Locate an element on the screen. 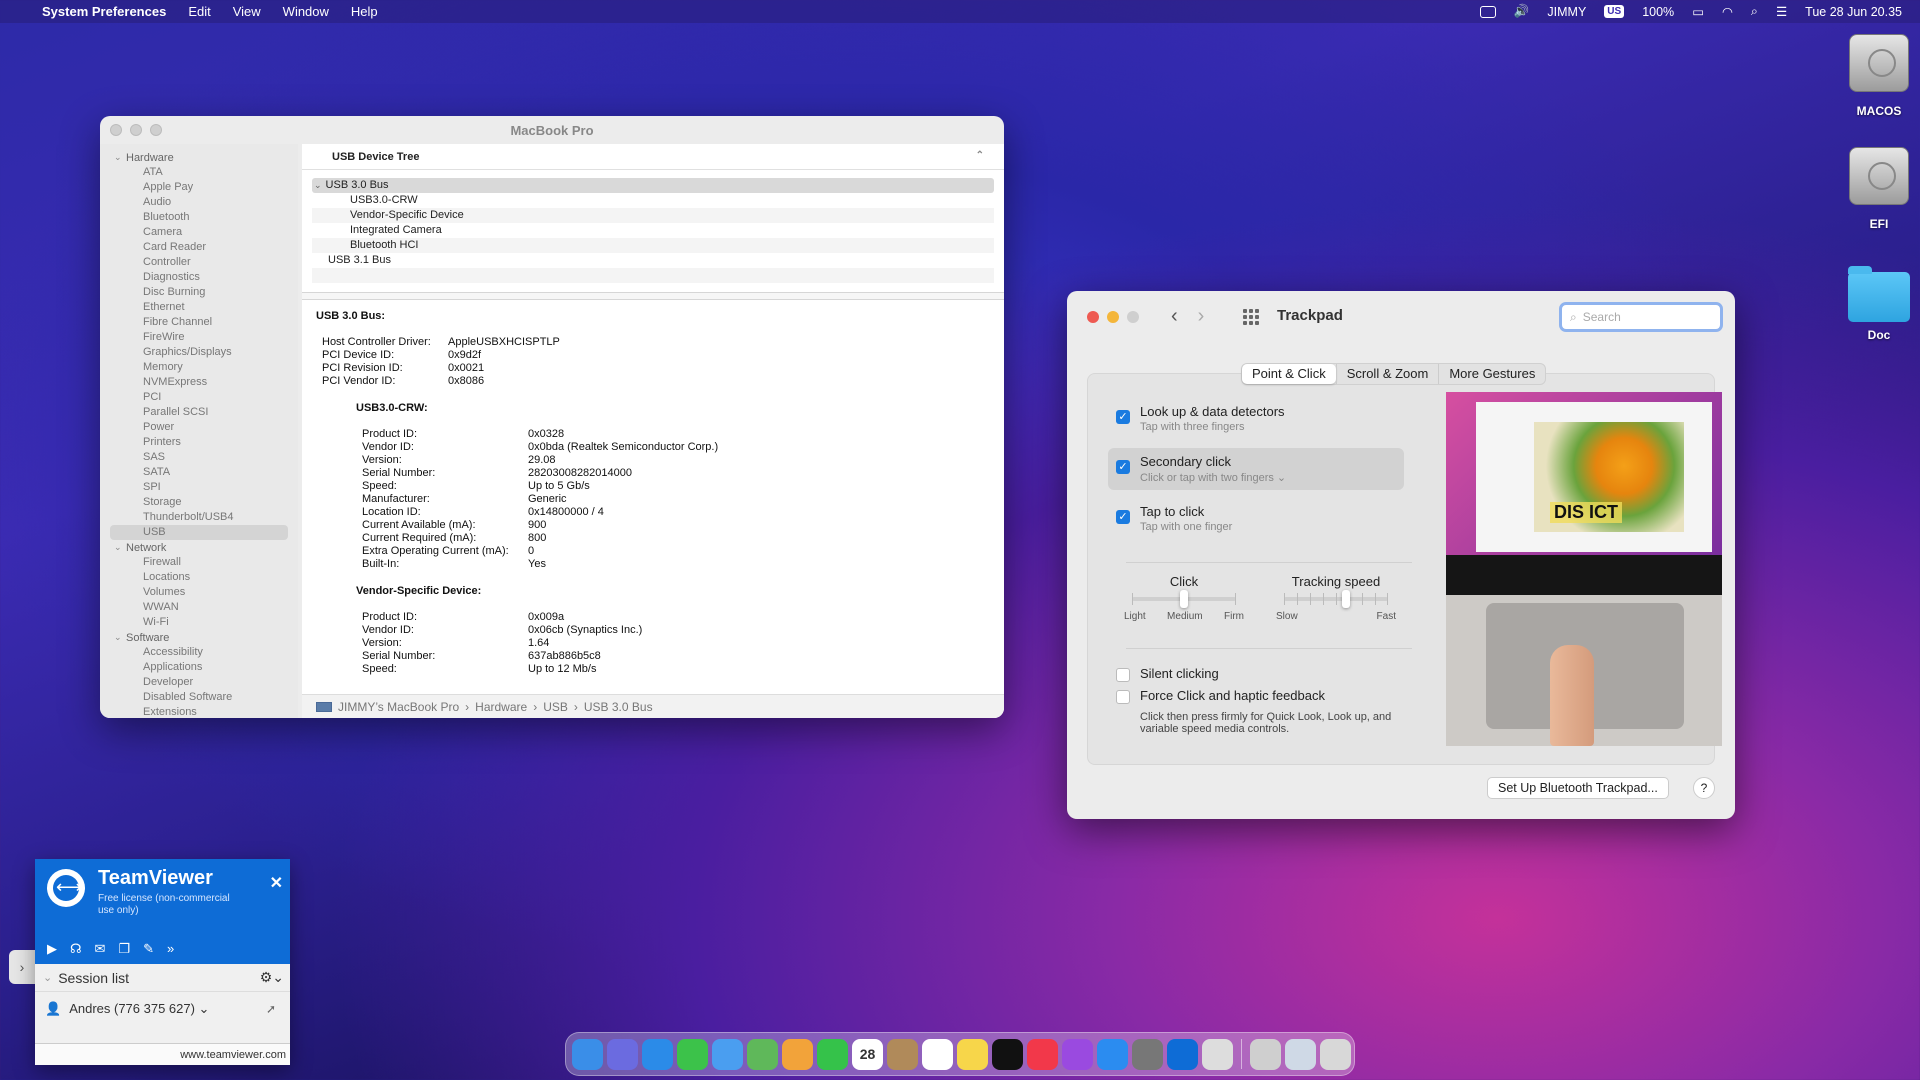 Image resolution: width=1920 pixels, height=1080 pixels. teamviewer-url: www.teamviewer.com is located at coordinates (162, 1054).